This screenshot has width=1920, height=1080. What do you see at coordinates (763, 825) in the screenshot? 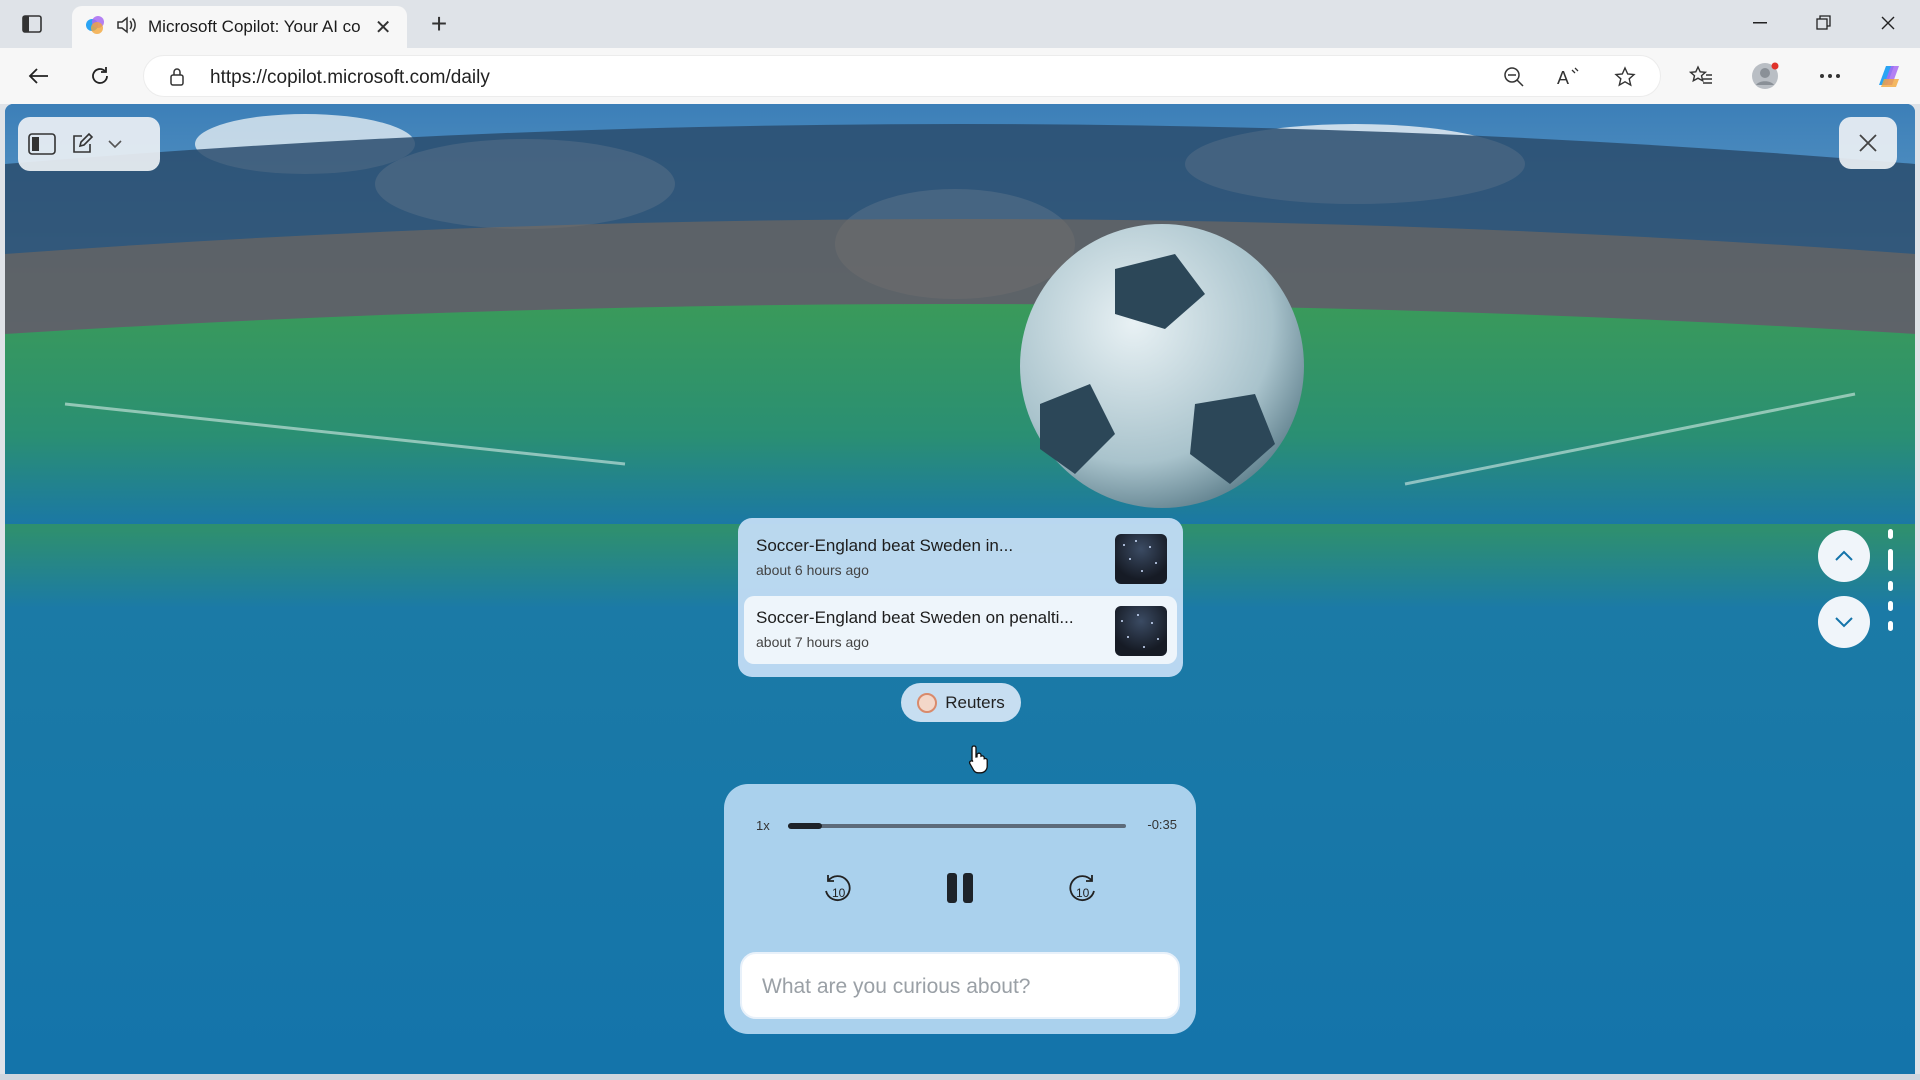
I see `playback-speed: 1x` at bounding box center [763, 825].